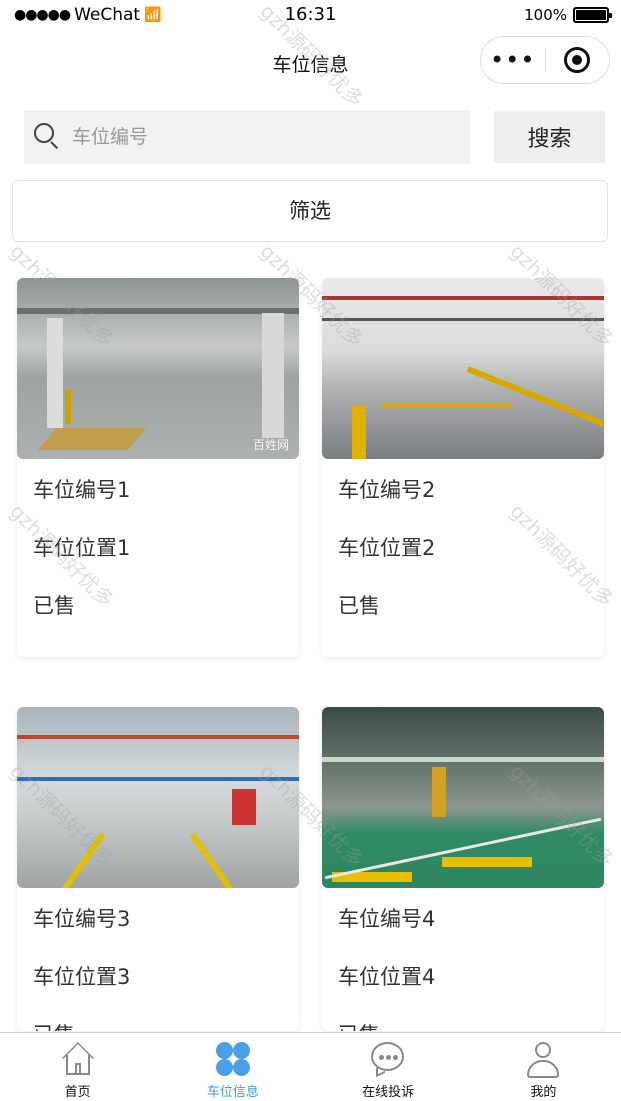 The height and width of the screenshot is (1101, 621). I want to click on battery-status: 100%, so click(568, 15).